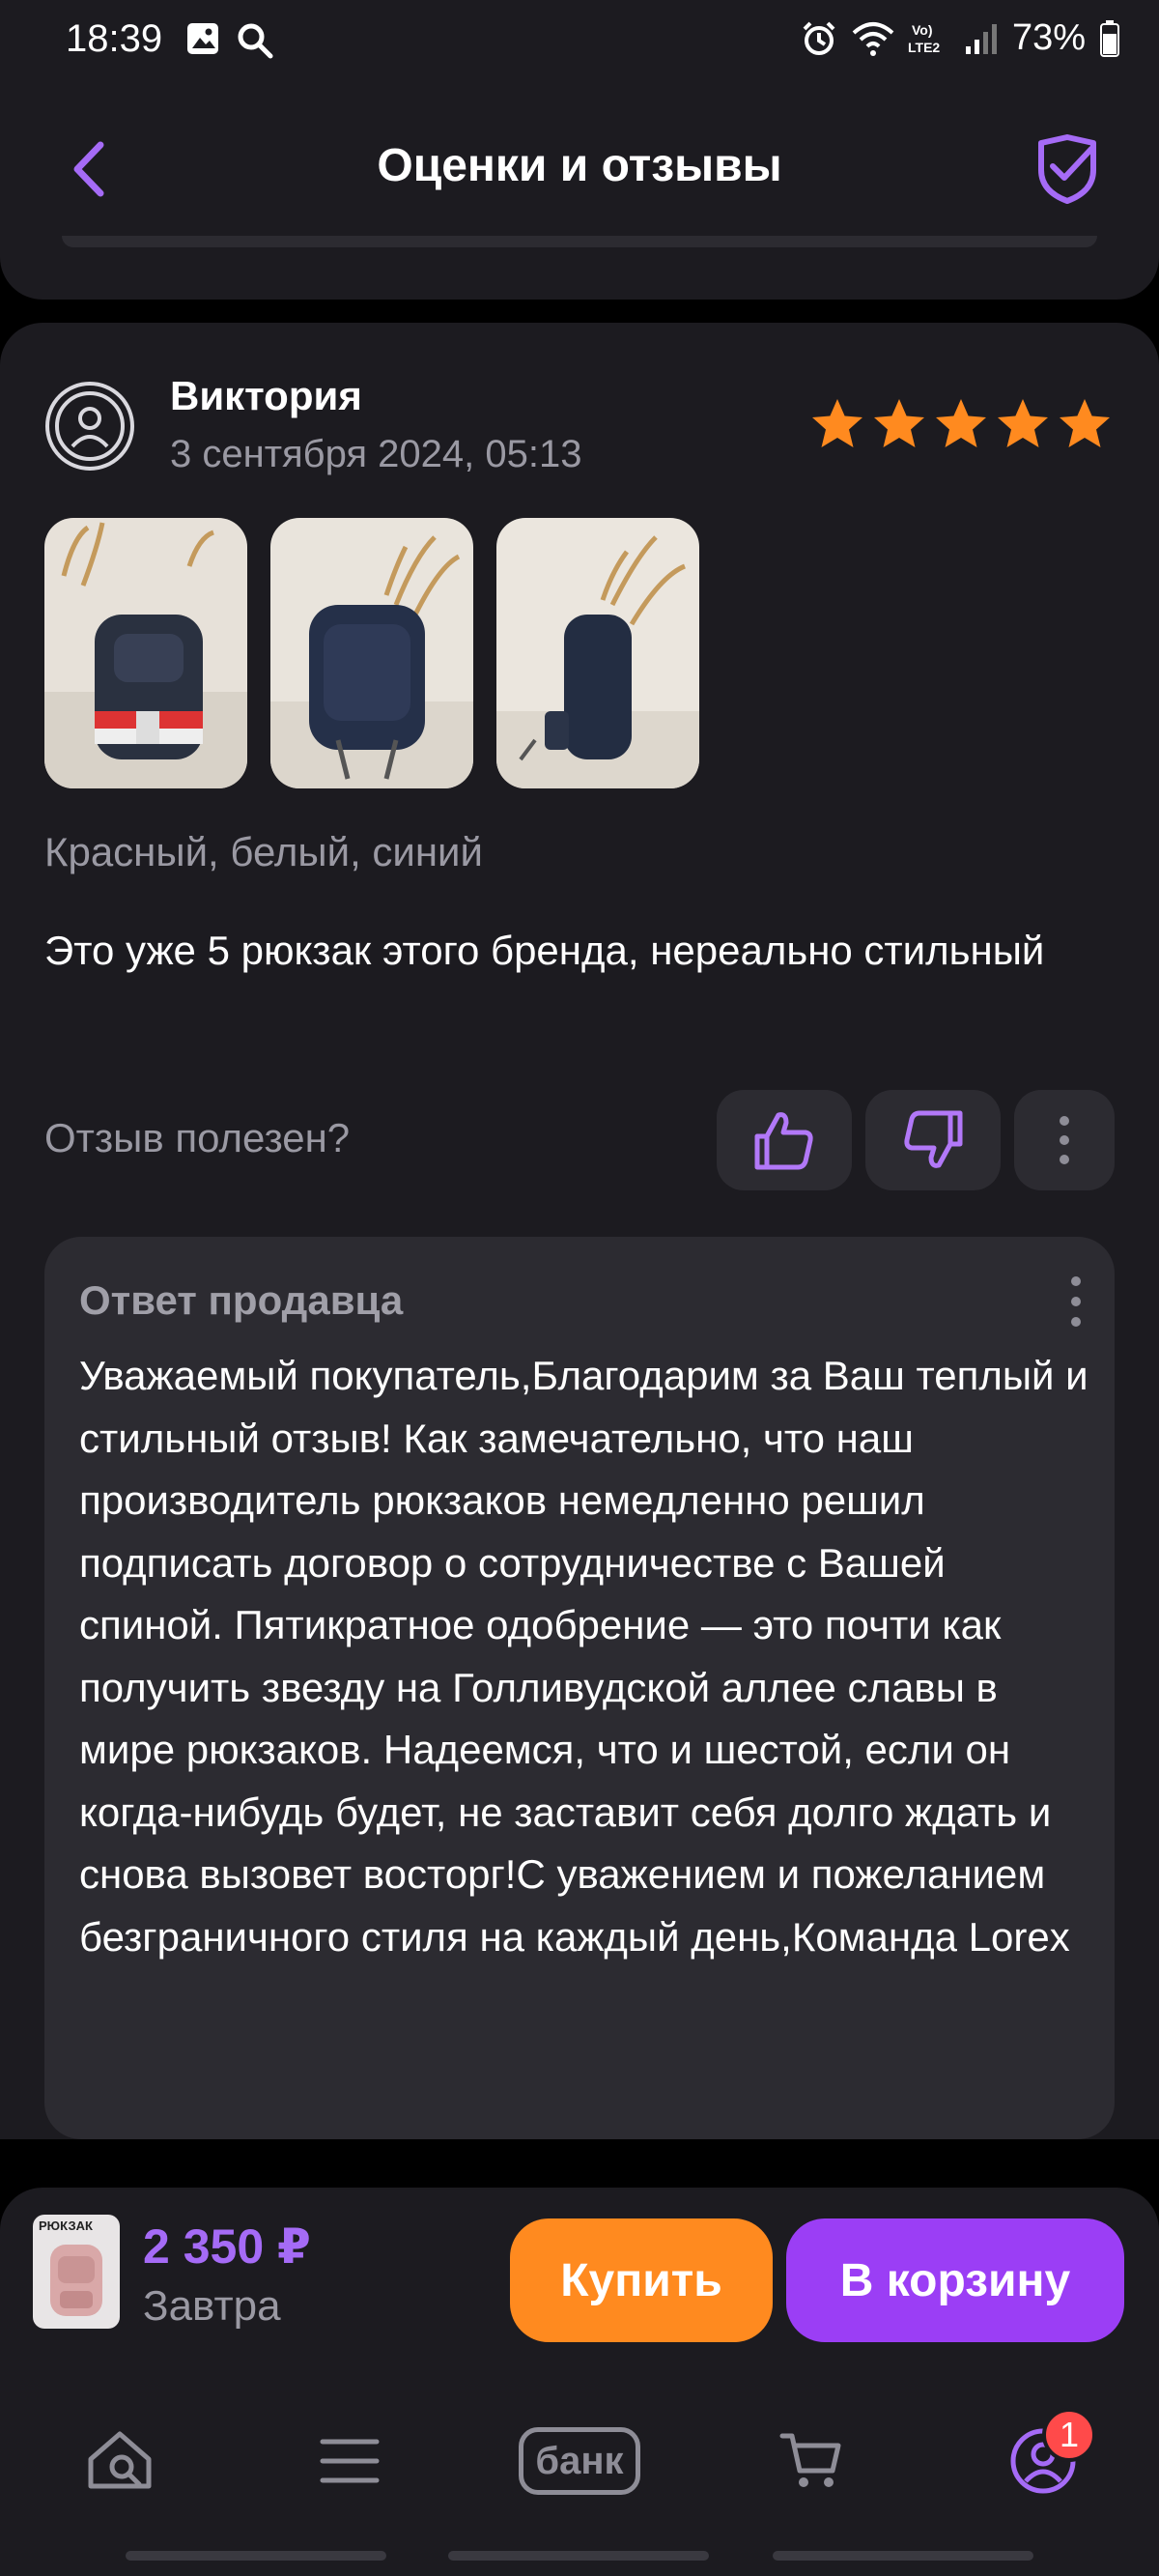 This screenshot has height=2576, width=1159. Describe the element at coordinates (263, 852) in the screenshot. I see `product-variant: Красный, белый, синий` at that location.